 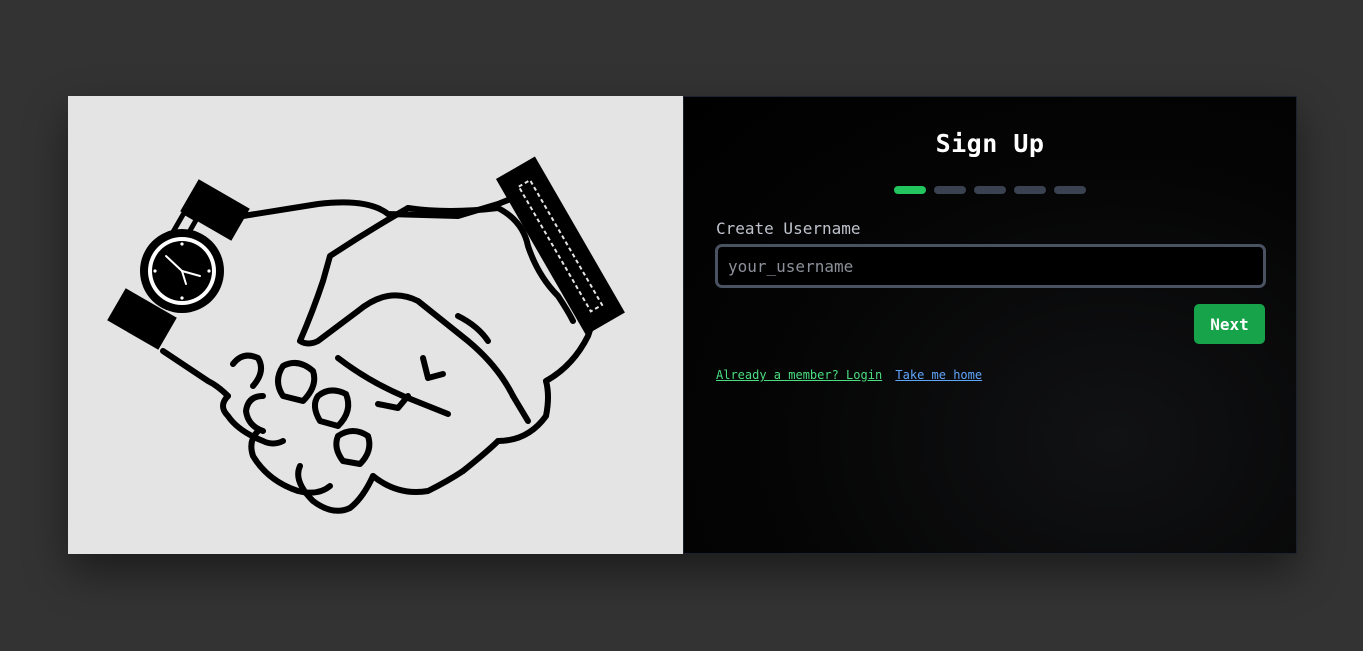 I want to click on page-title: Sign Up, so click(x=990, y=143).